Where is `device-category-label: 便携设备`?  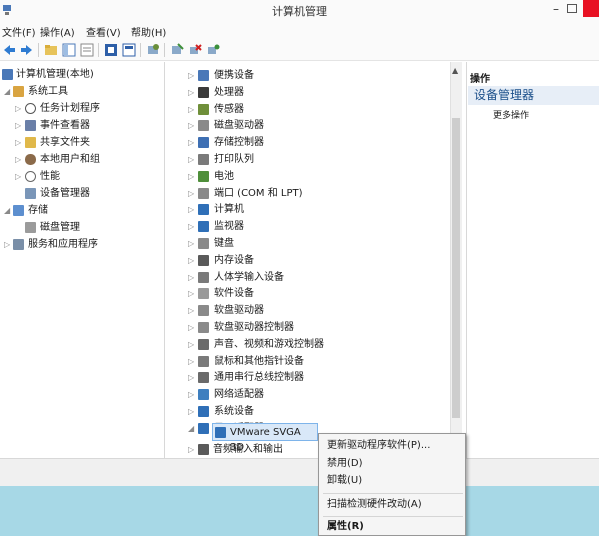 device-category-label: 便携设备 is located at coordinates (234, 75).